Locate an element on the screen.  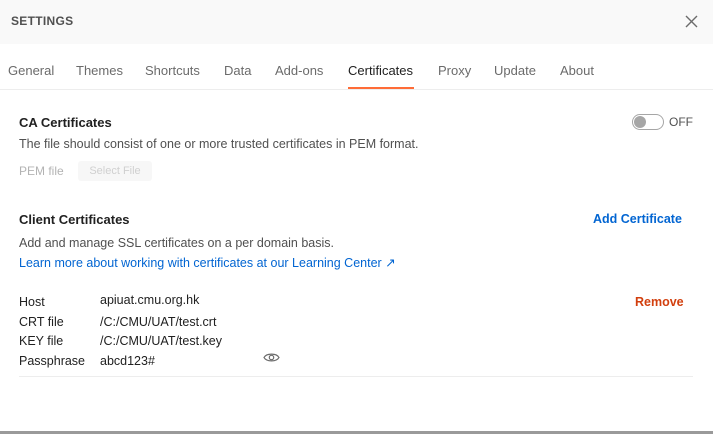
close-icon is located at coordinates (691, 21).